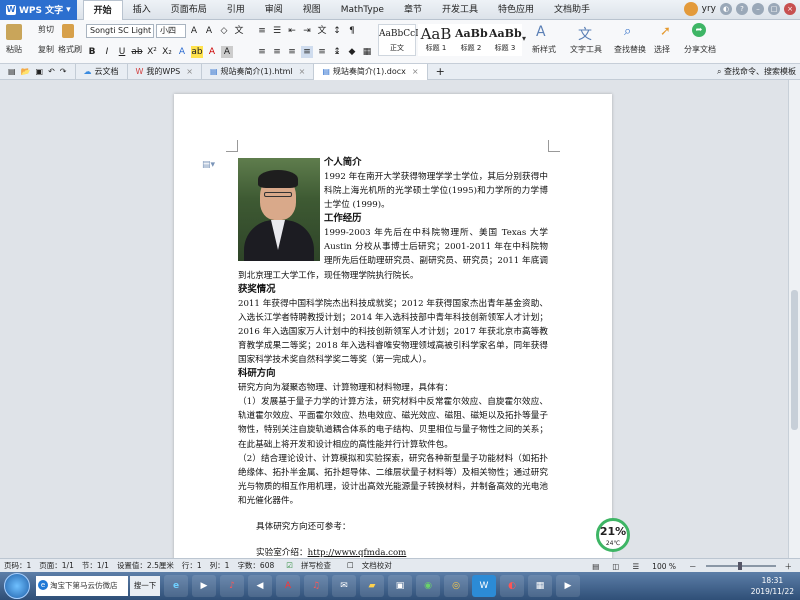 Image resolution: width=800 pixels, height=600 pixels. I want to click on open-icon: 📂, so click(26, 72).